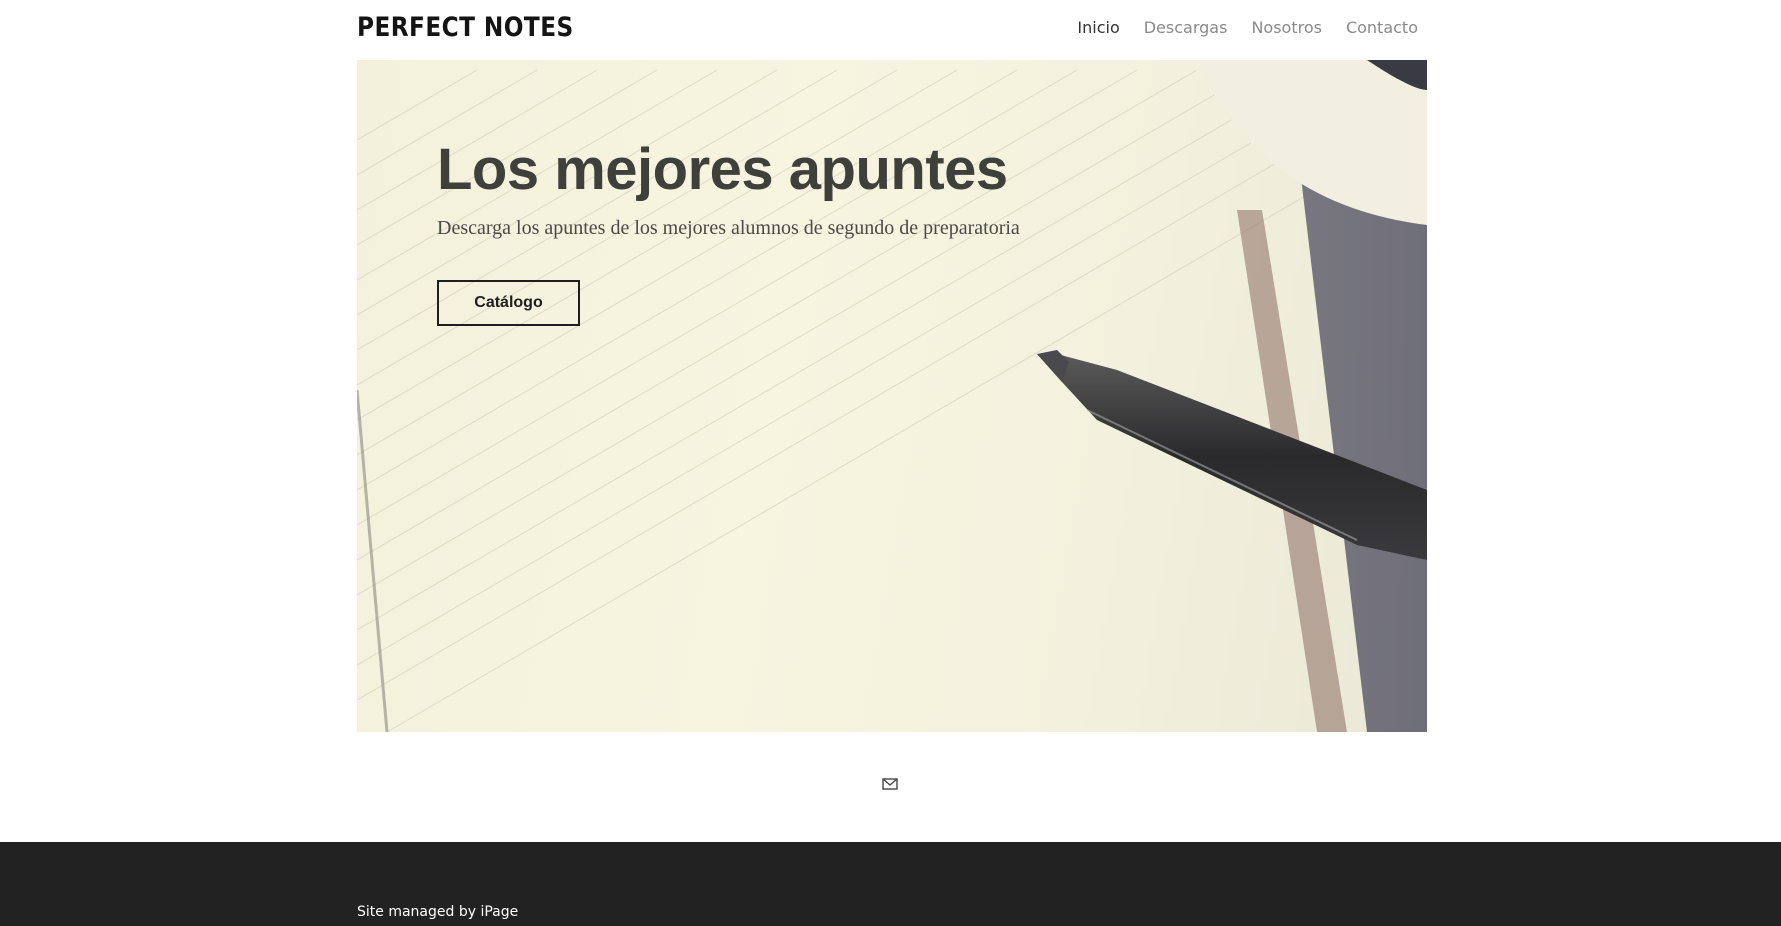 The height and width of the screenshot is (926, 1781). Describe the element at coordinates (419, 912) in the screenshot. I see `footer-credit-text: Site managed by` at that location.